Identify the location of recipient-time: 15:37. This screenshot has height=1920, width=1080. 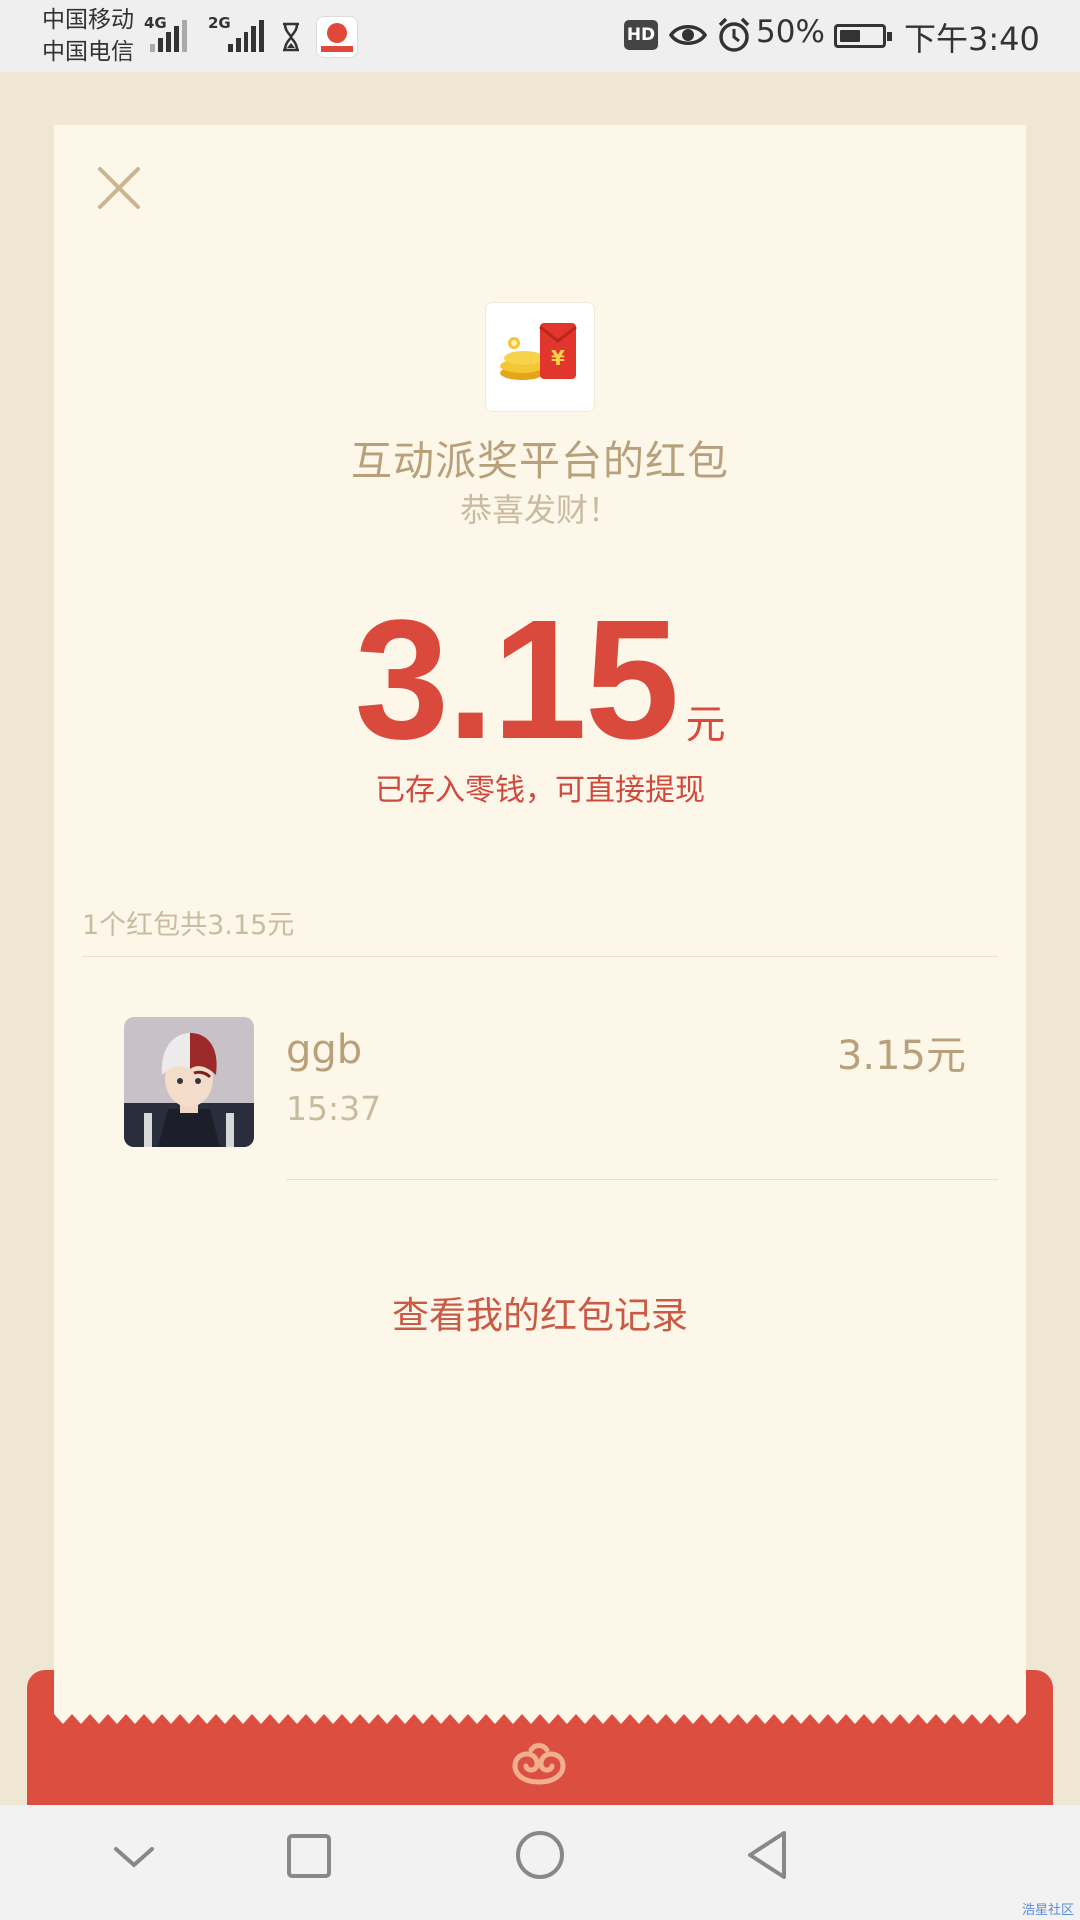
(334, 1108).